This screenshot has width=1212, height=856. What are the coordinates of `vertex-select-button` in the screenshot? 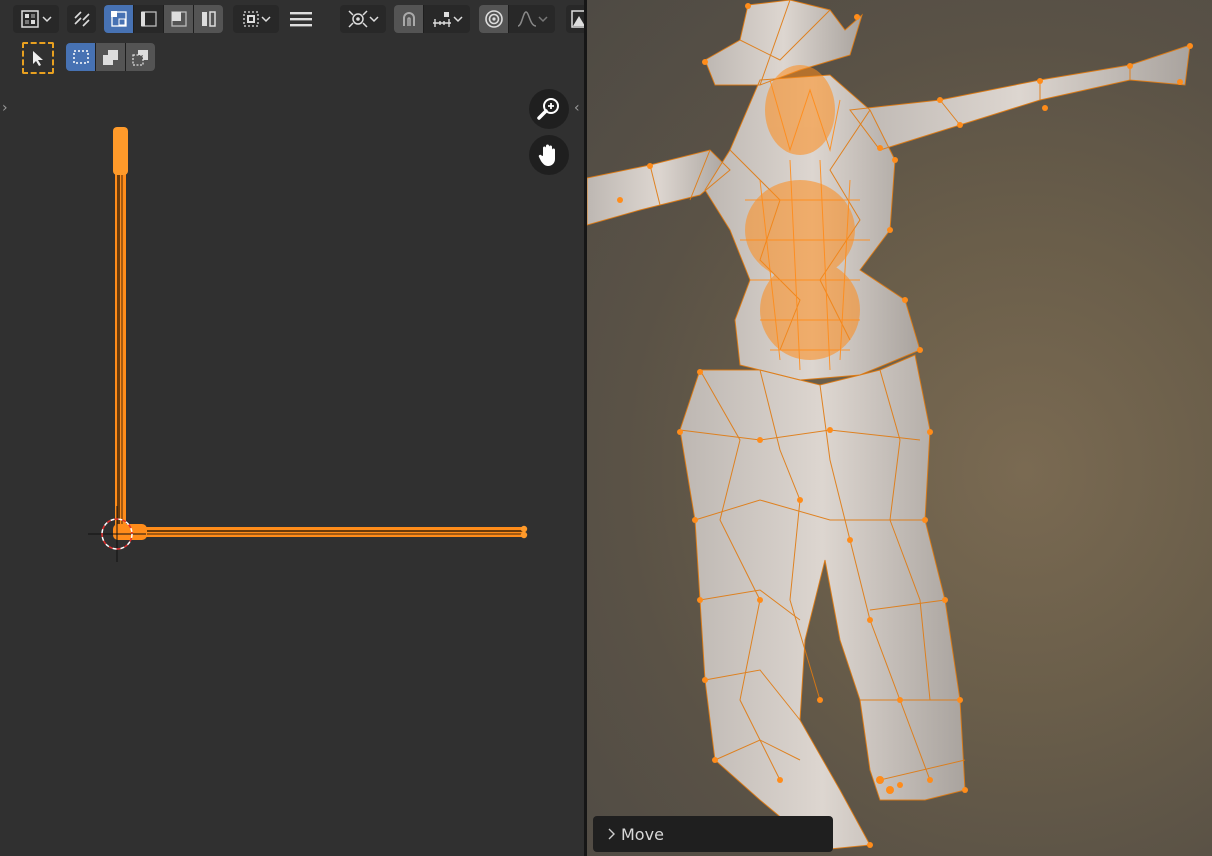 It's located at (119, 19).